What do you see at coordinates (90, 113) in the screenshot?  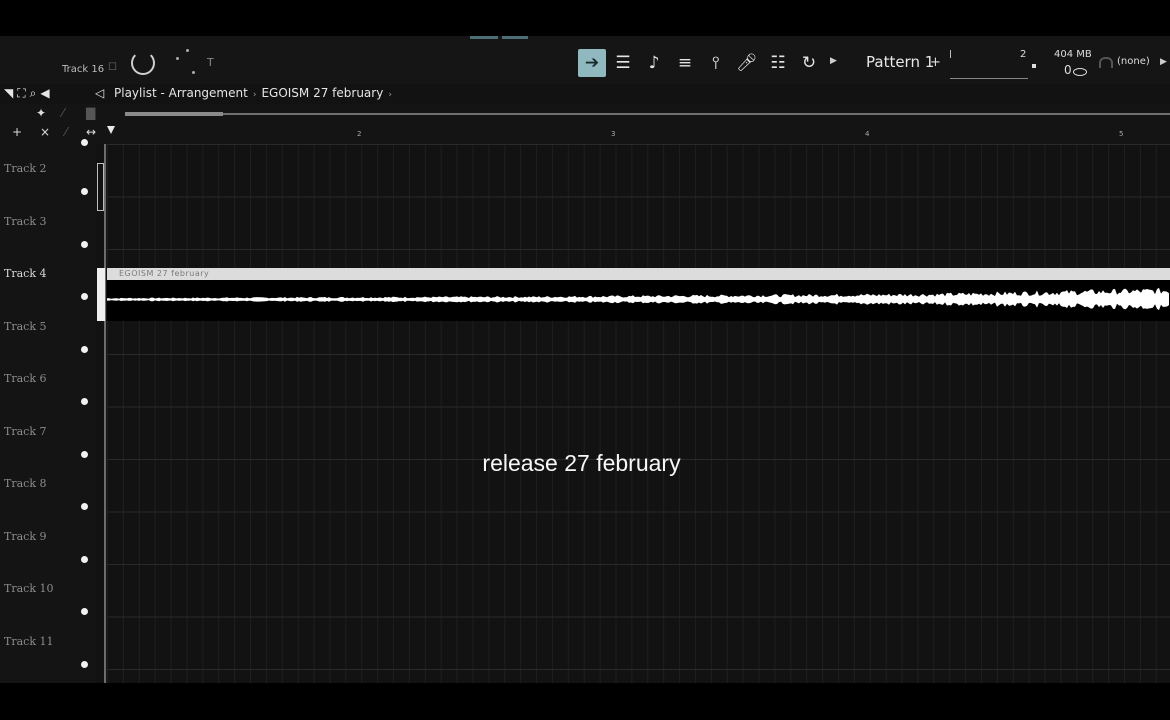 I see `piano-icon: ▇` at bounding box center [90, 113].